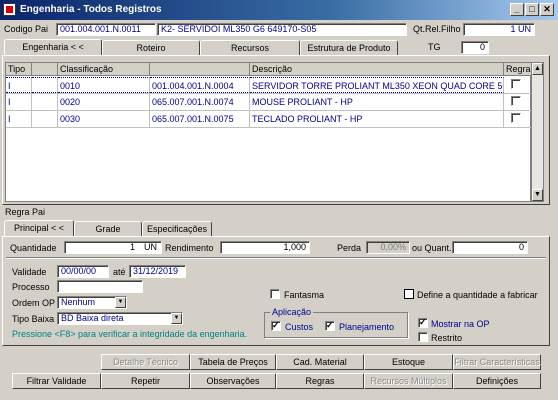  What do you see at coordinates (113, 247) in the screenshot?
I see `quantidade-field: 1 UN` at bounding box center [113, 247].